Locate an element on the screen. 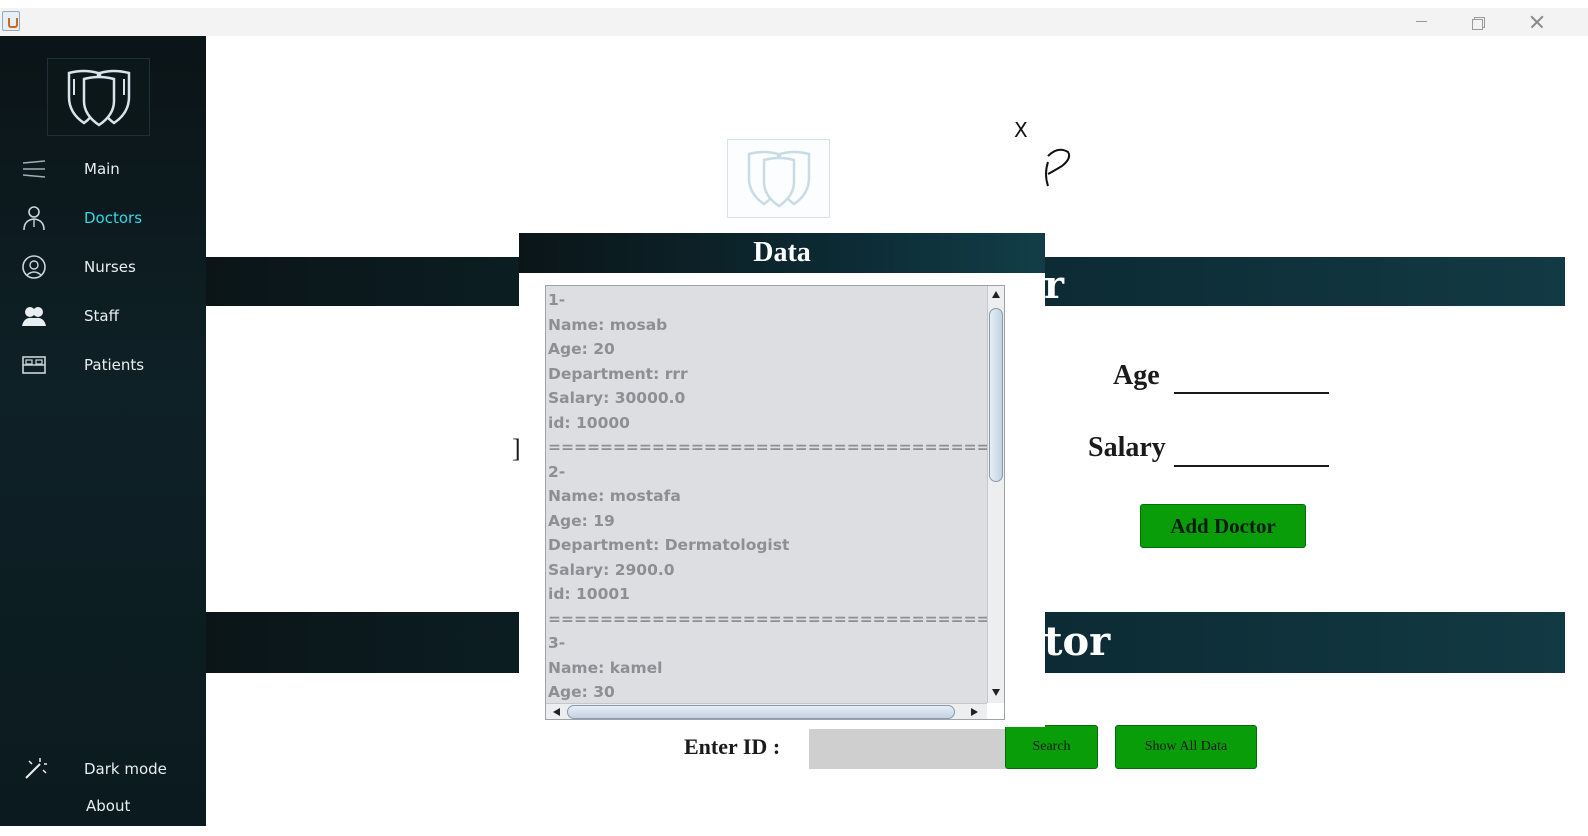 The width and height of the screenshot is (1588, 836). sidebar-item-label: Main is located at coordinates (102, 169).